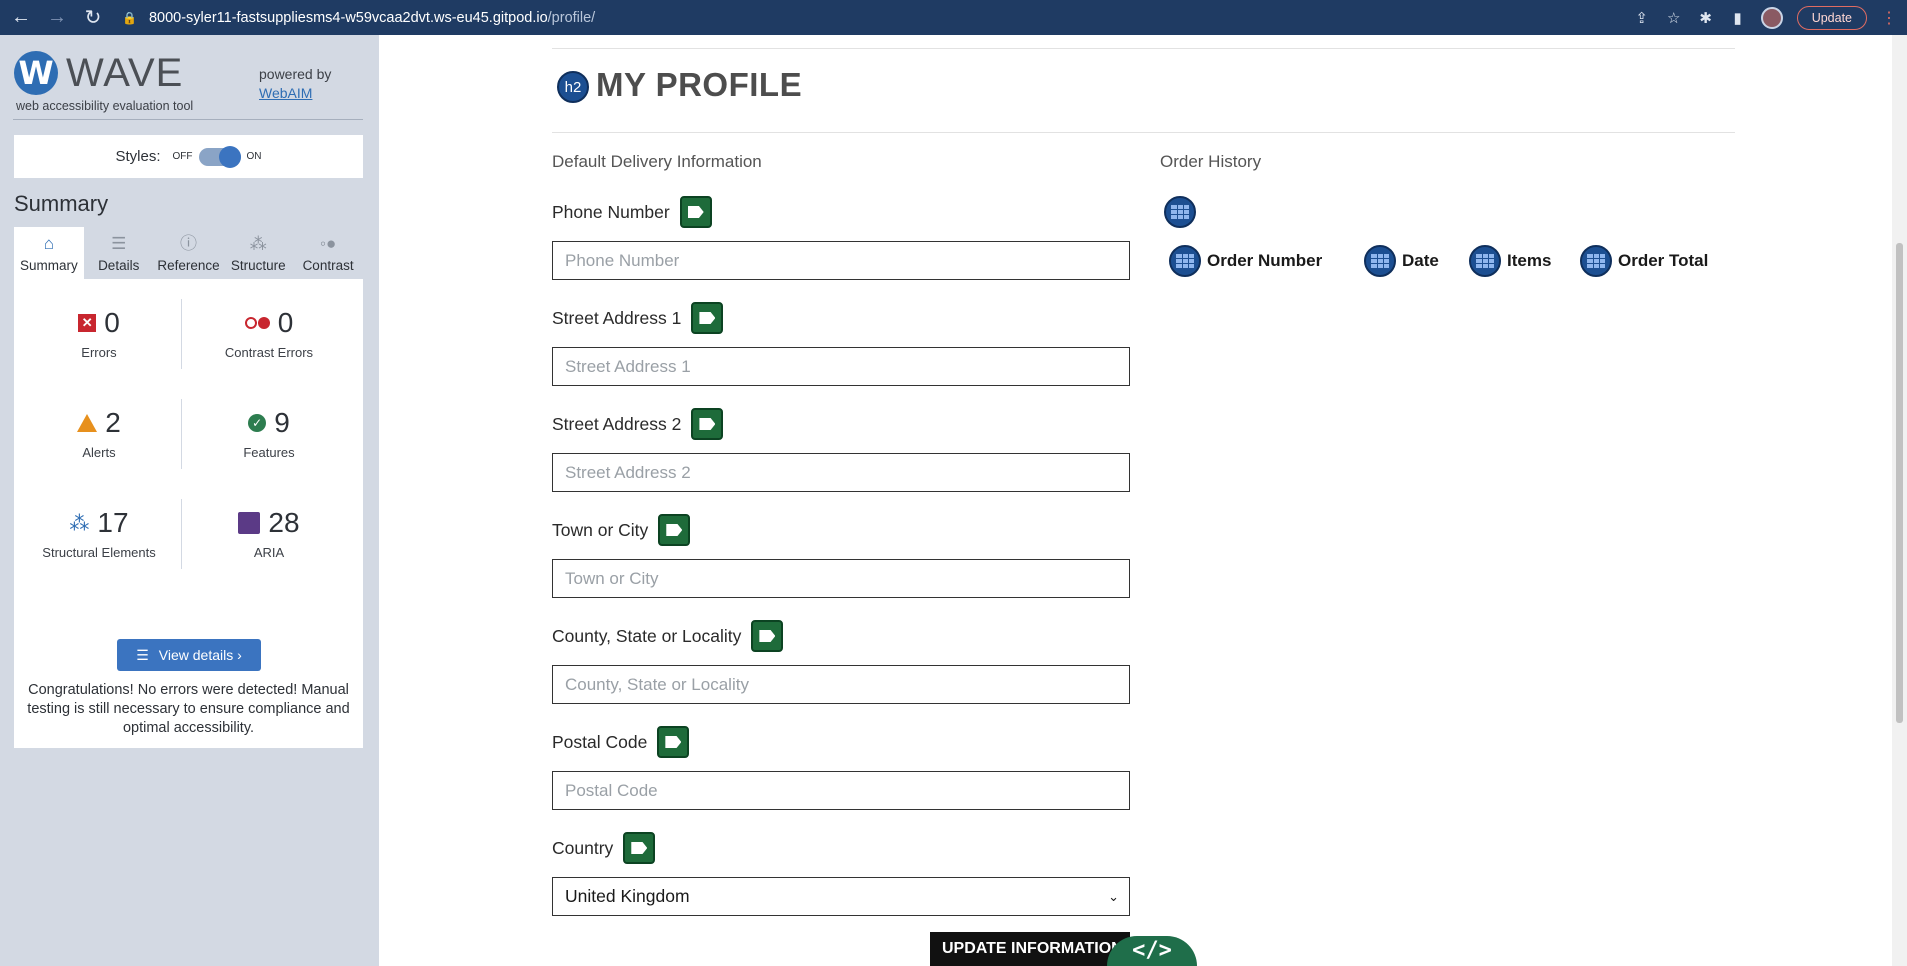  I want to click on postcode-input: Postal Code, so click(841, 790).